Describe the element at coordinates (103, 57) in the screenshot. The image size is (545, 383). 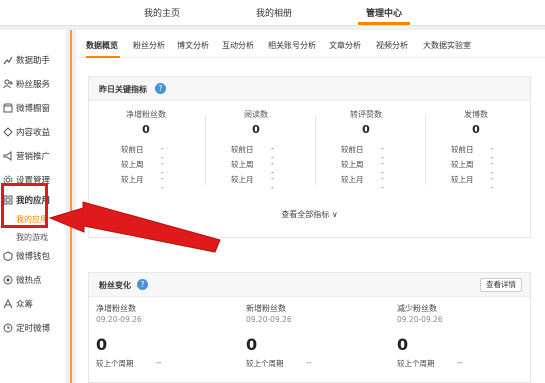
I see `active-subtab-underline` at that location.